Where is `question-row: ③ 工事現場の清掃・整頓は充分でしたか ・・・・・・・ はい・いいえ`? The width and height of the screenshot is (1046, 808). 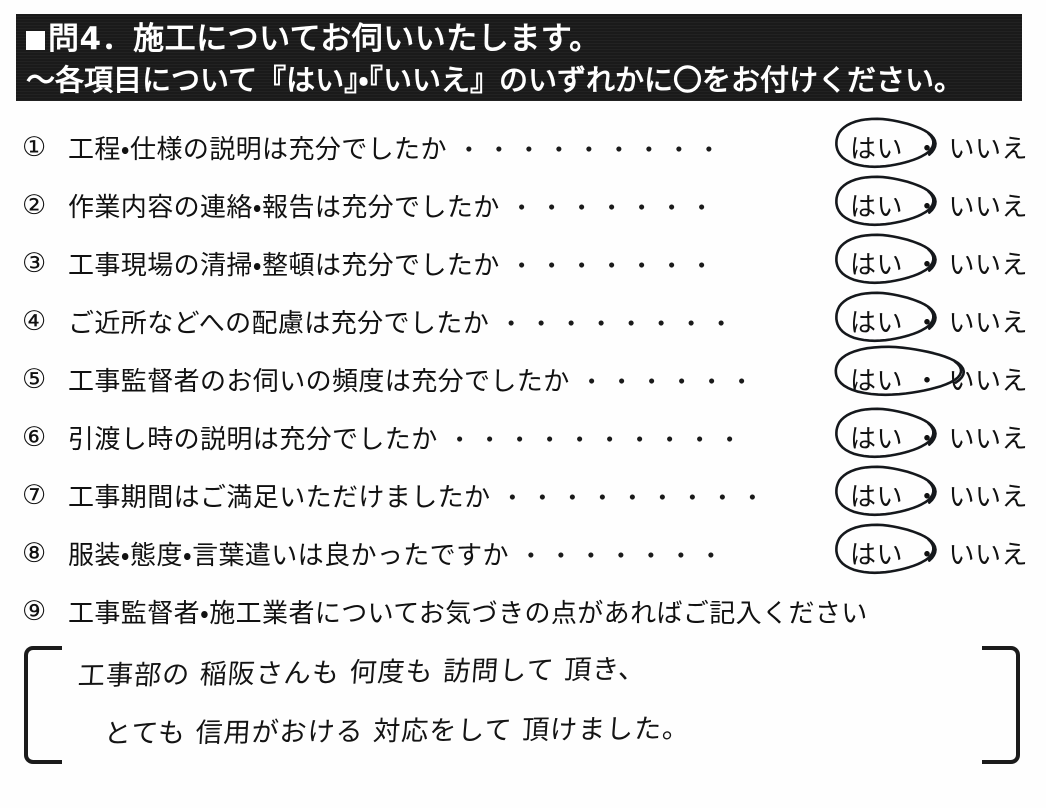 question-row: ③ 工事現場の清掃・整頓は充分でしたか ・・・・・・・ はい・いいえ is located at coordinates (523, 262).